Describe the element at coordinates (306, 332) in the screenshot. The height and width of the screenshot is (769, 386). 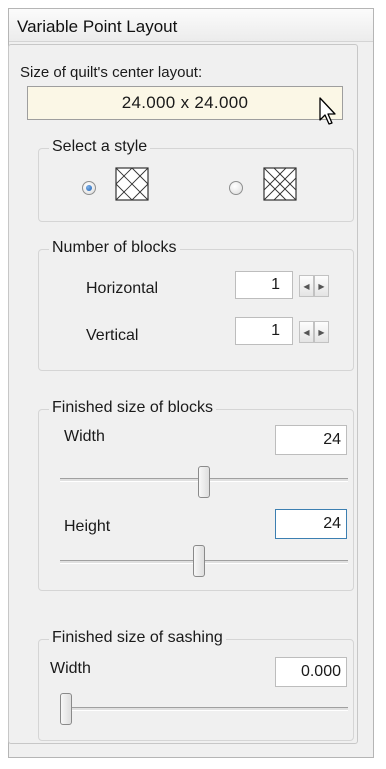
I see `vertical-decrement-arrow-icon: ◀` at that location.